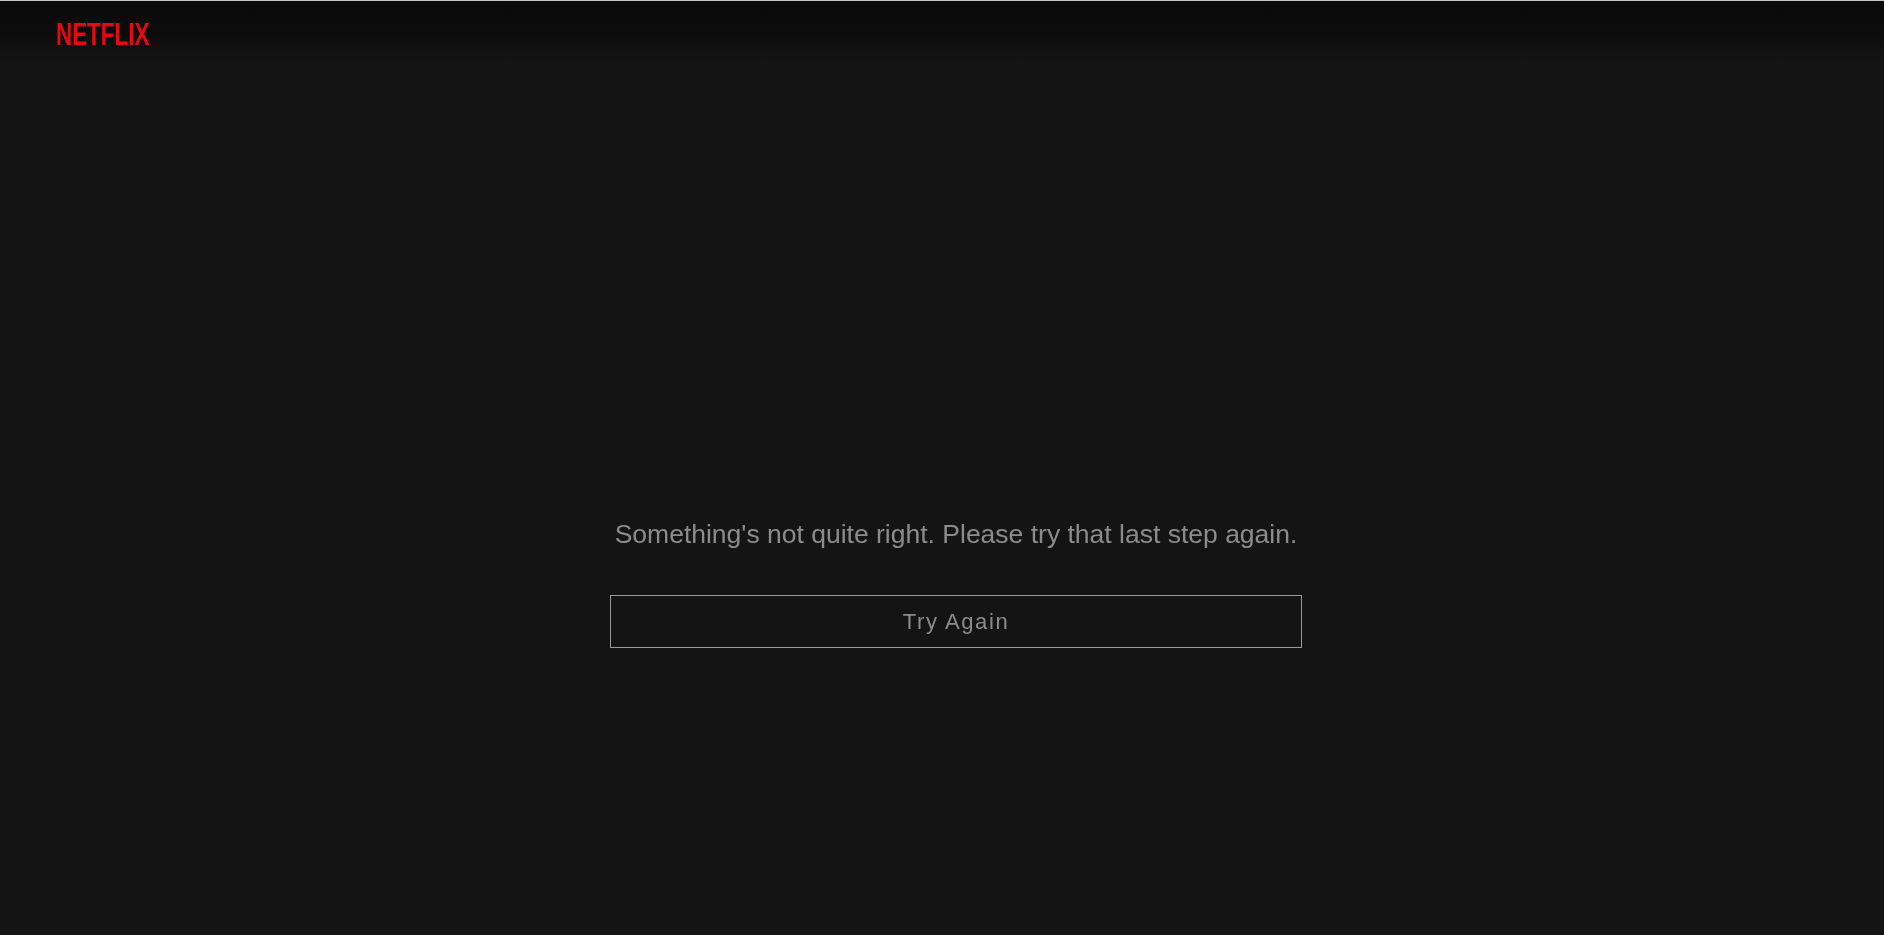 The width and height of the screenshot is (1884, 935). I want to click on error-message: Something's not quite right. Please try that last step again., so click(956, 534).